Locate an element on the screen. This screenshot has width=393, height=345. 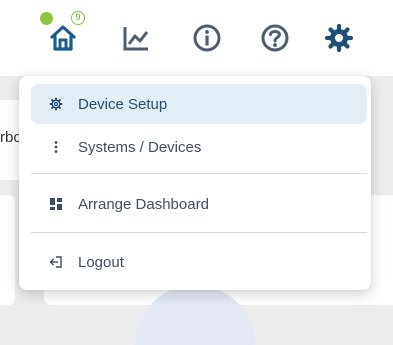
chart-icon is located at coordinates (136, 38).